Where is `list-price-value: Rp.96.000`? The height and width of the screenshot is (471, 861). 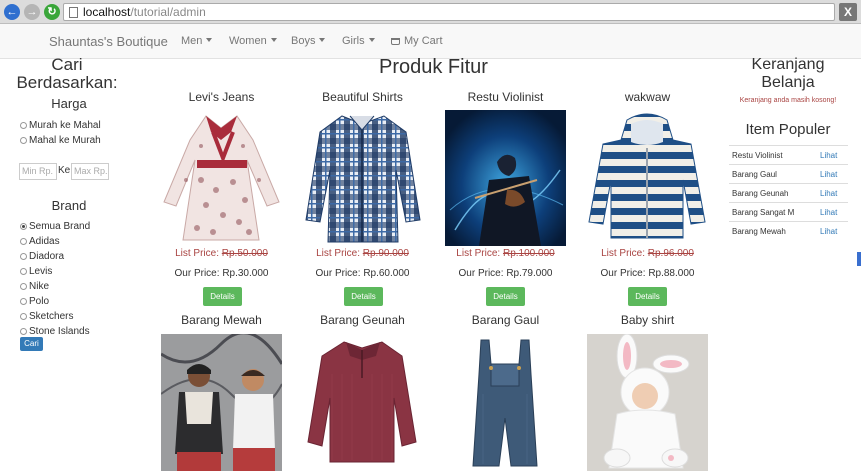 list-price-value: Rp.96.000 is located at coordinates (670, 253).